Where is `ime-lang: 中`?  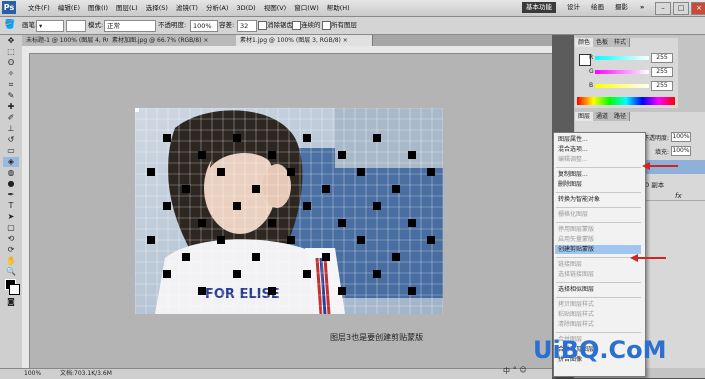
ime-lang: 中 is located at coordinates (506, 371).